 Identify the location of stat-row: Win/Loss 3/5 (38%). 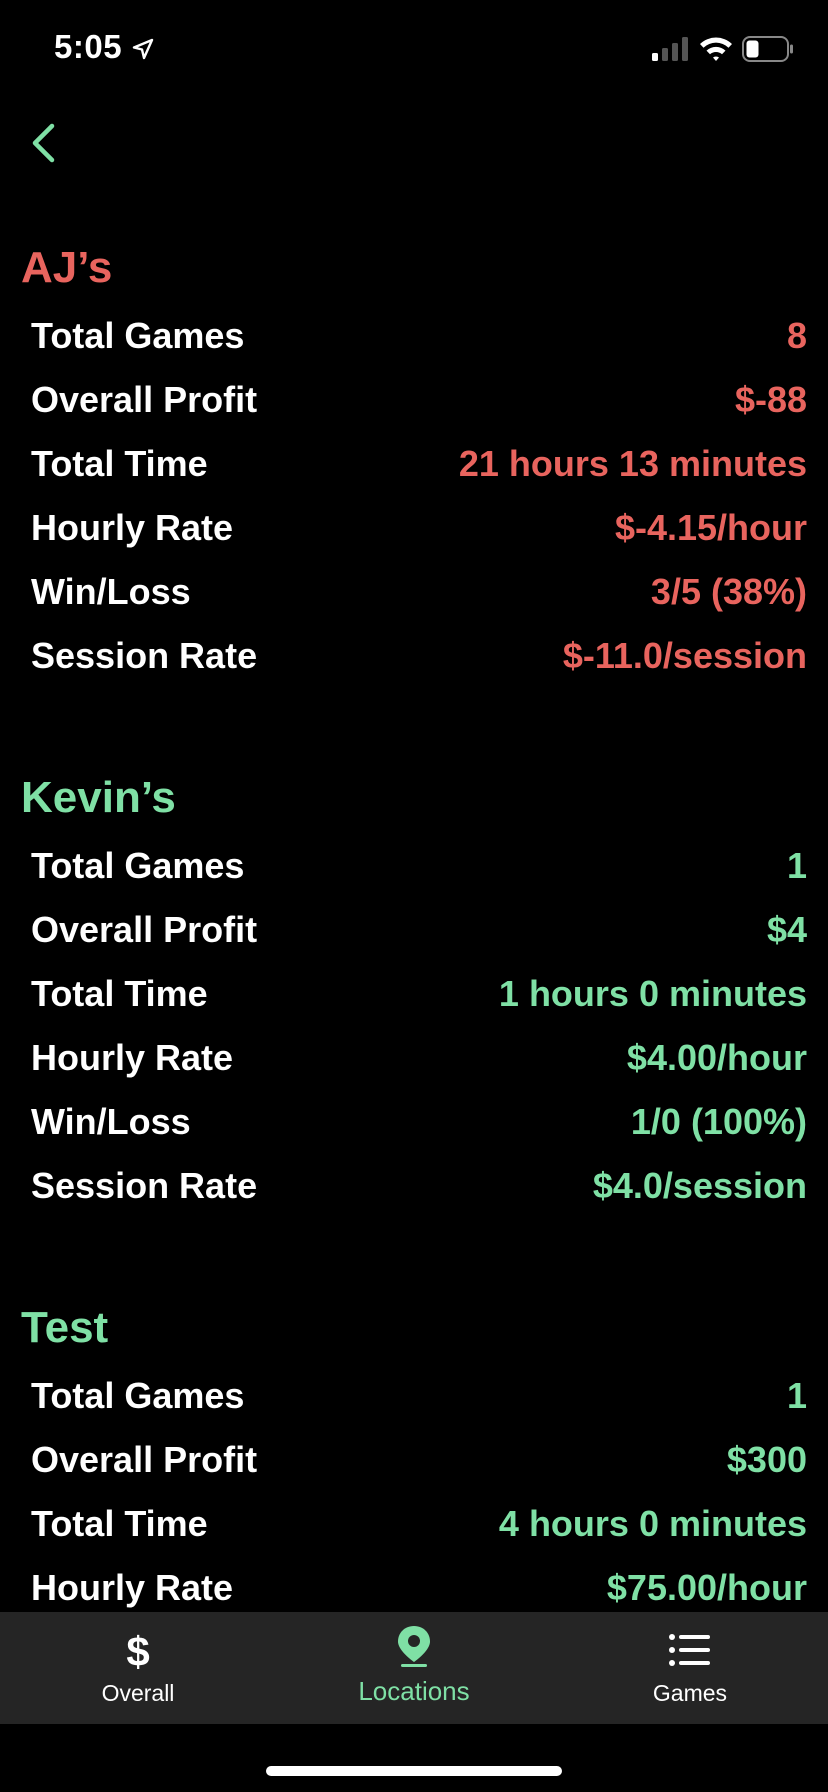
(414, 592).